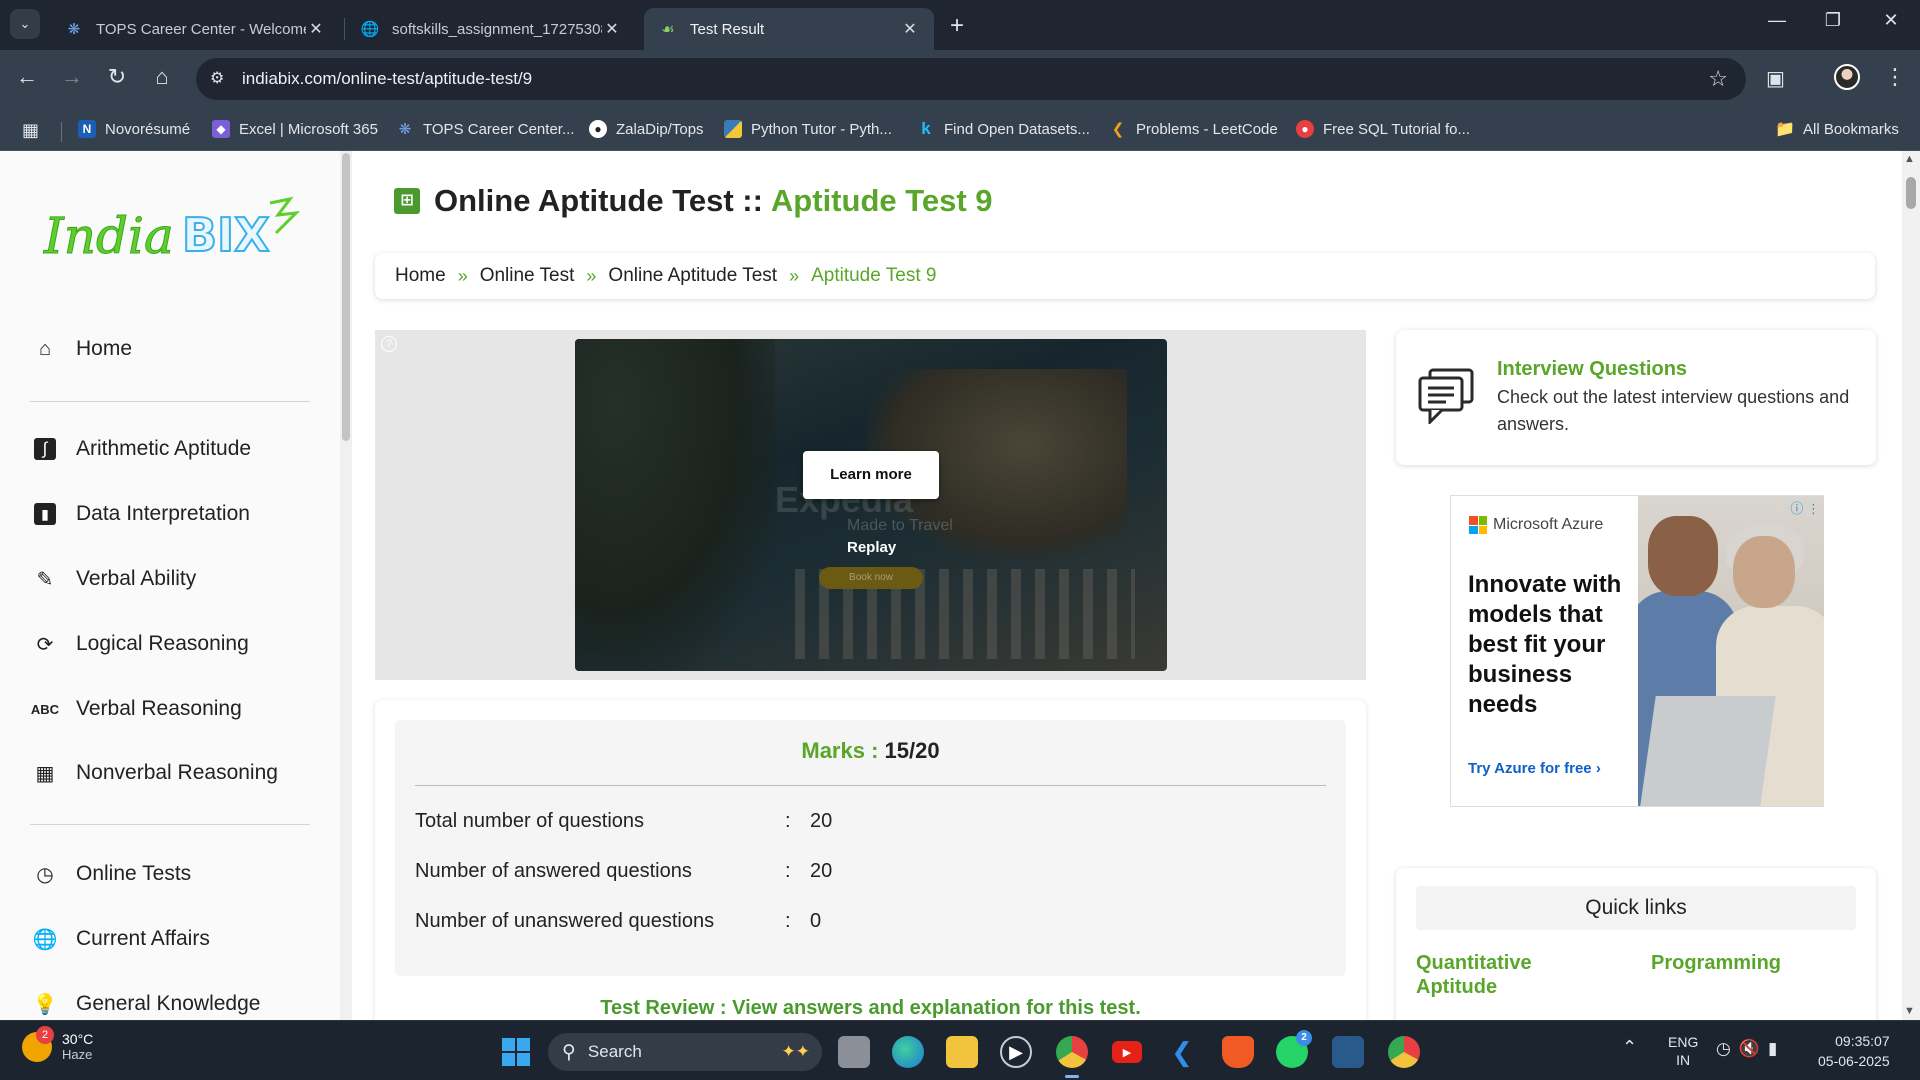 The image size is (1920, 1080). Describe the element at coordinates (162, 77) in the screenshot. I see `home-button-icon: ⌂` at that location.